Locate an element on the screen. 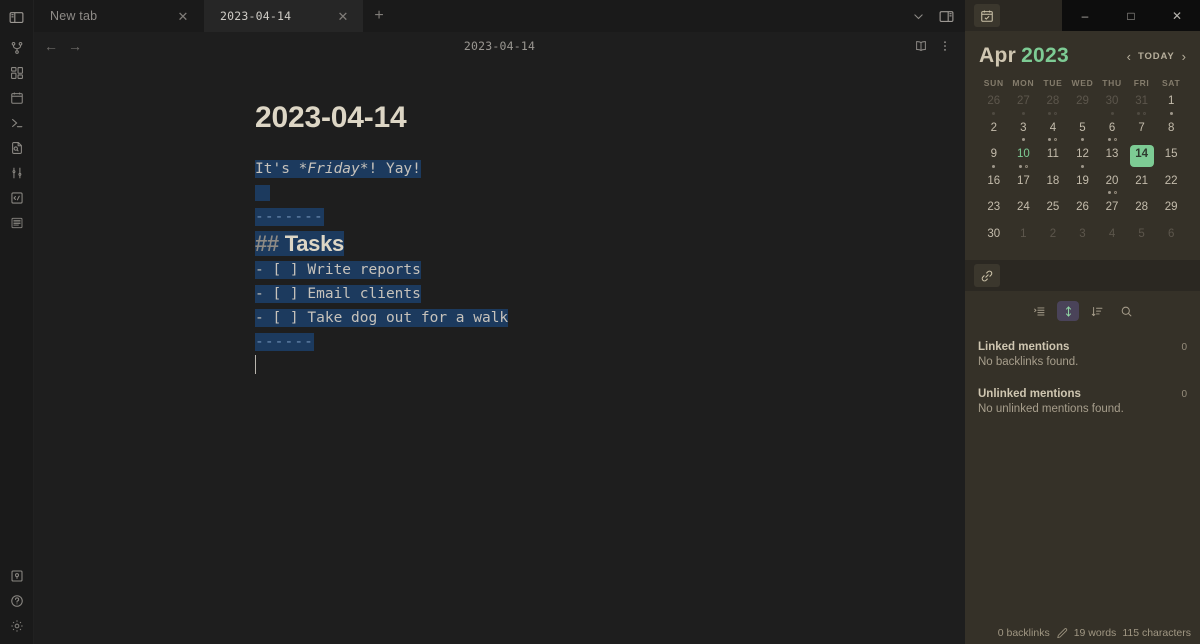 The image size is (1200, 644). calendar-cell: 28 is located at coordinates (1053, 106).